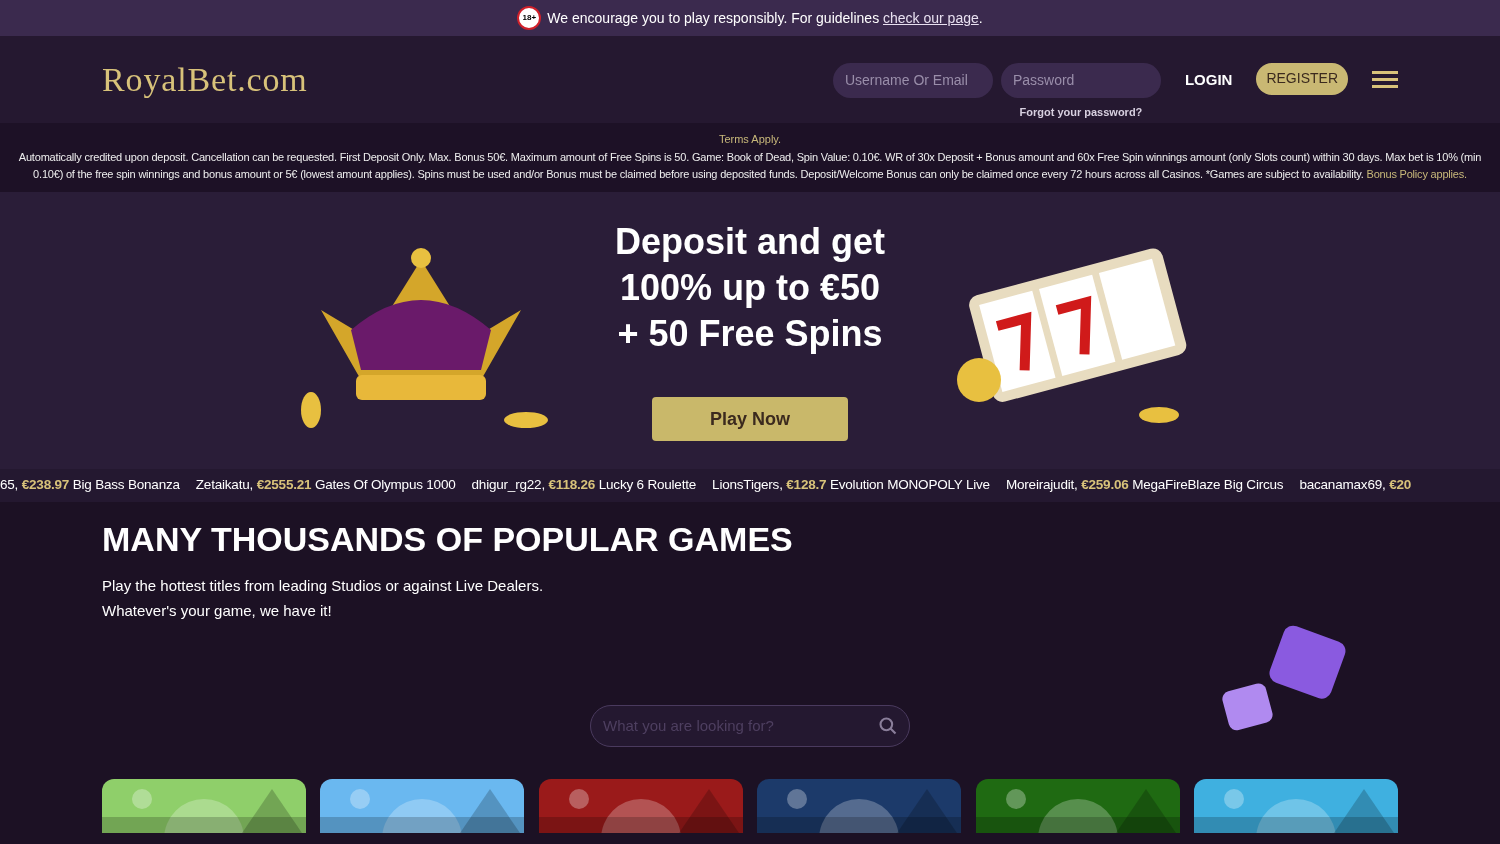 The image size is (1500, 844). What do you see at coordinates (1144, 484) in the screenshot?
I see `winner-ticker-item: Moreirajudit, €259.06 MegaFireBlaze Big Circus` at bounding box center [1144, 484].